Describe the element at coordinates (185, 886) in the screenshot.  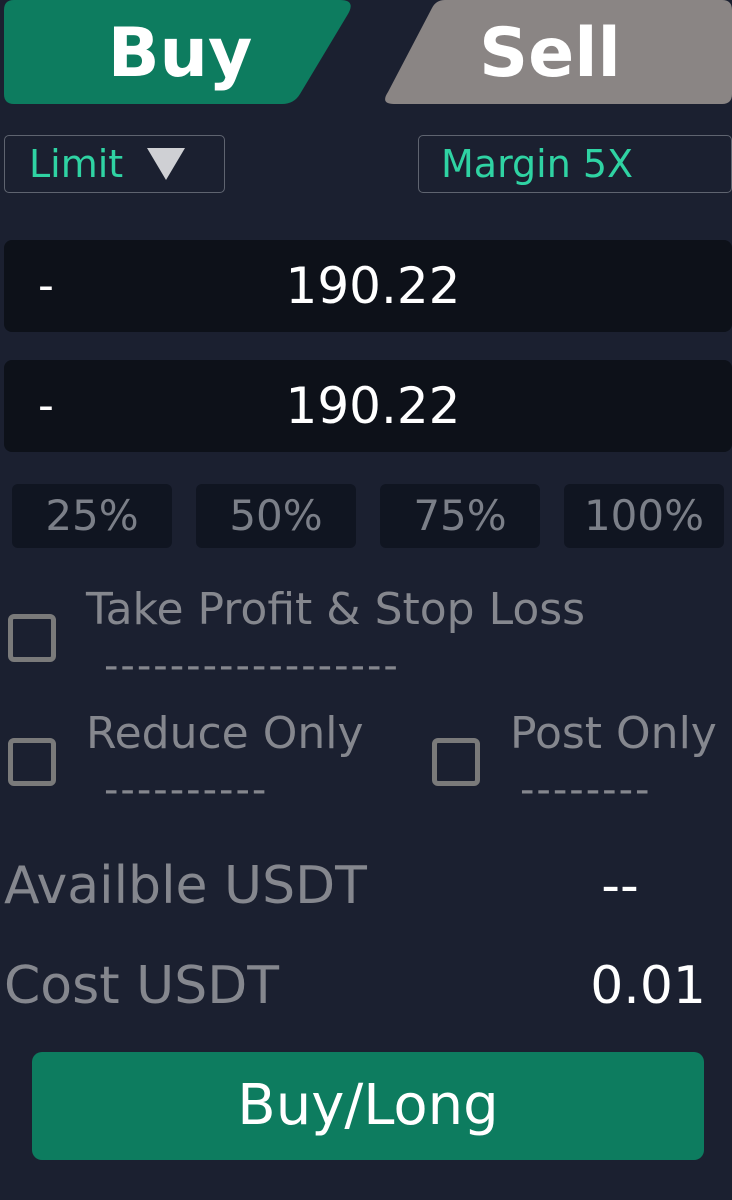
I see `available-label: Availble USDT` at that location.